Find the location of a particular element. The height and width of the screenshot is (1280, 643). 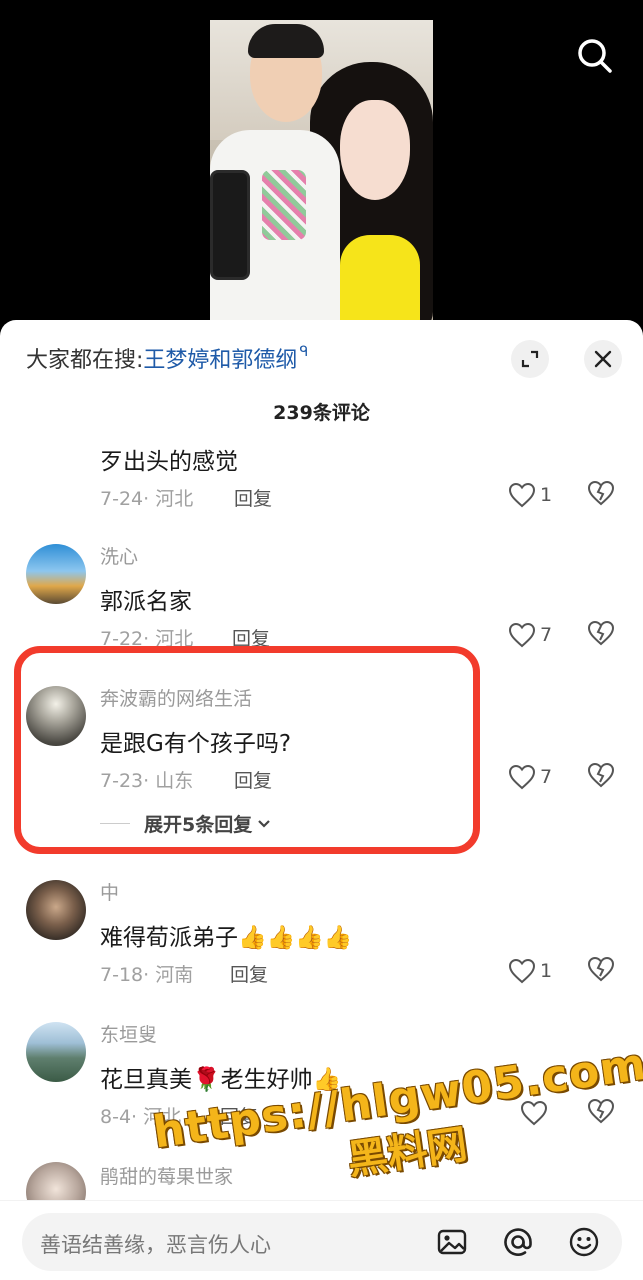

video-person-woman-dress is located at coordinates (380, 280).